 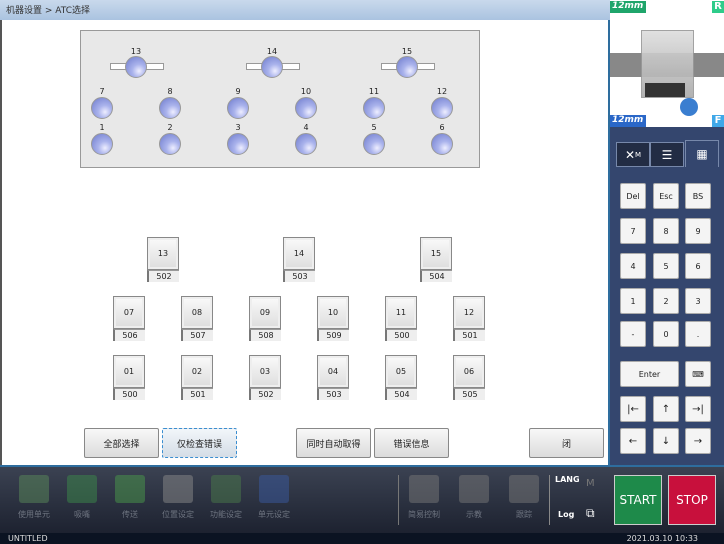 I want to click on arrow-key: ←, so click(x=633, y=441).